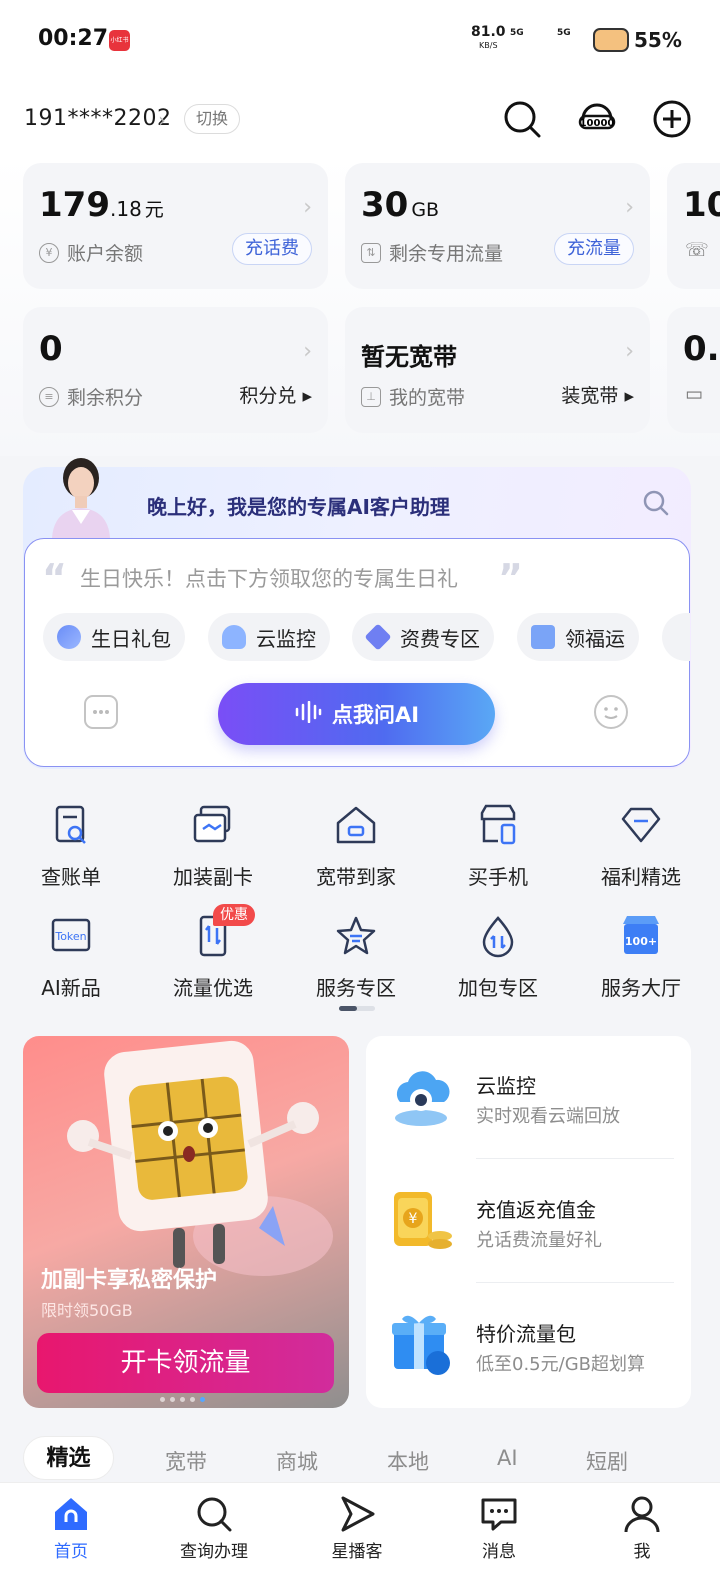  I want to click on recharge-button: 充话费, so click(272, 249).